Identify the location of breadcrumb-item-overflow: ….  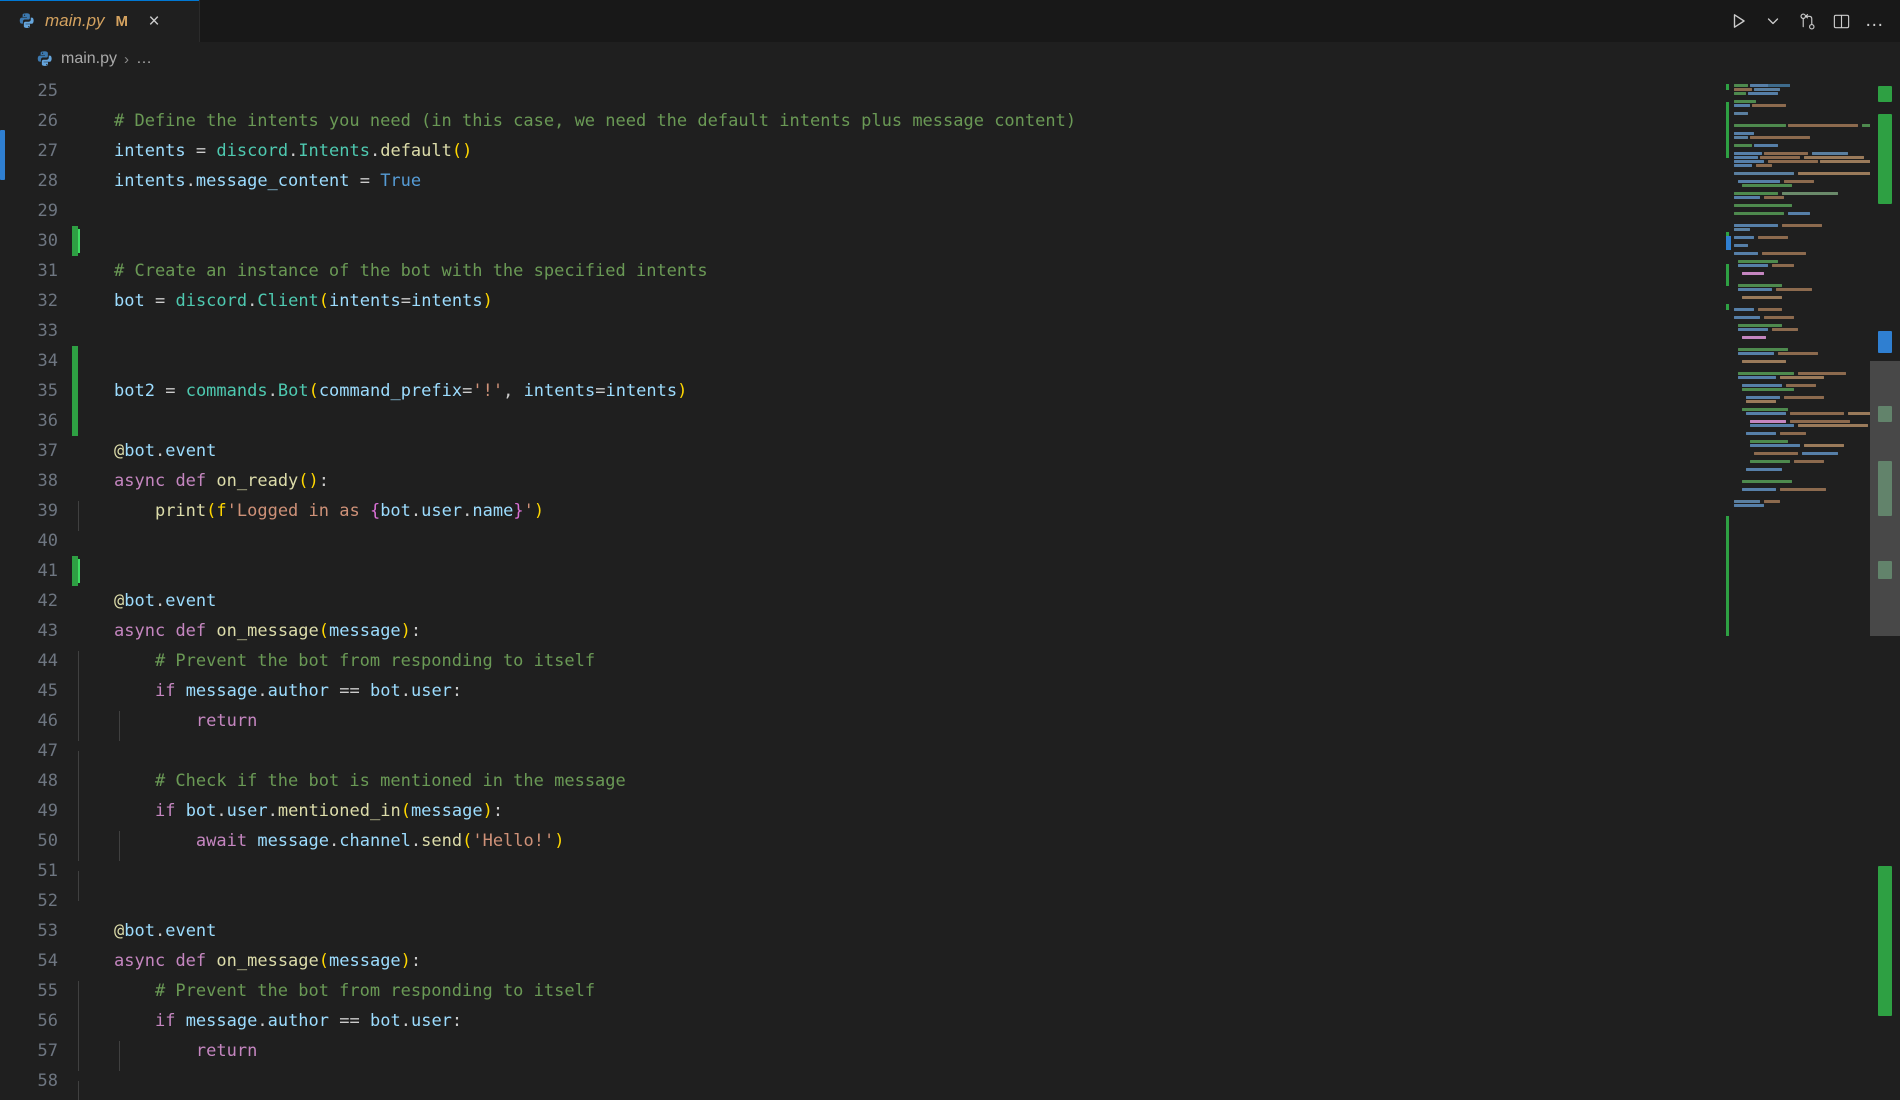
(144, 59).